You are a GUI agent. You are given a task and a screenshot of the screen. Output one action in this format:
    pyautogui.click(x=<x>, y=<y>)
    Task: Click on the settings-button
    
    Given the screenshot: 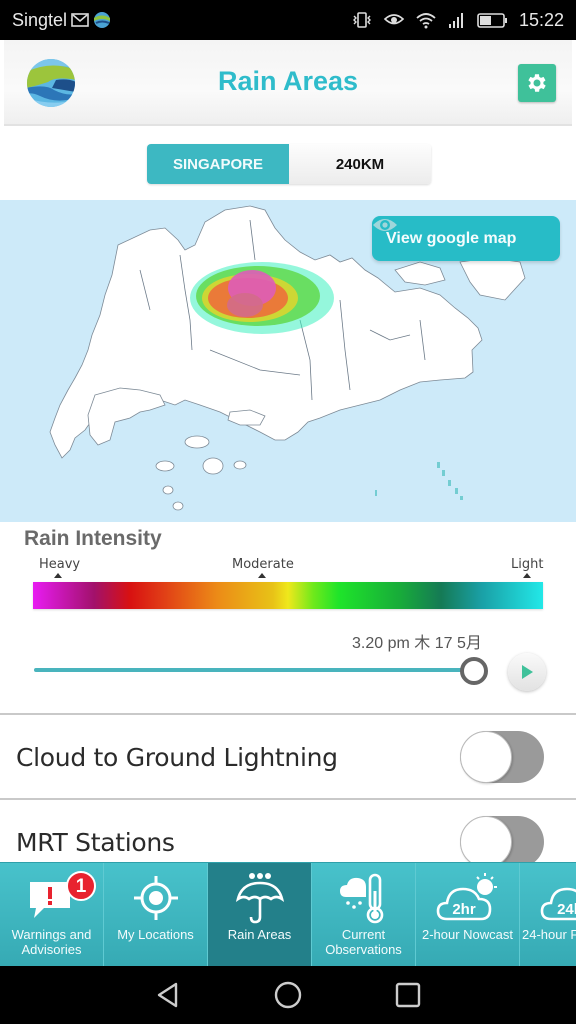 What is the action you would take?
    pyautogui.click(x=537, y=83)
    